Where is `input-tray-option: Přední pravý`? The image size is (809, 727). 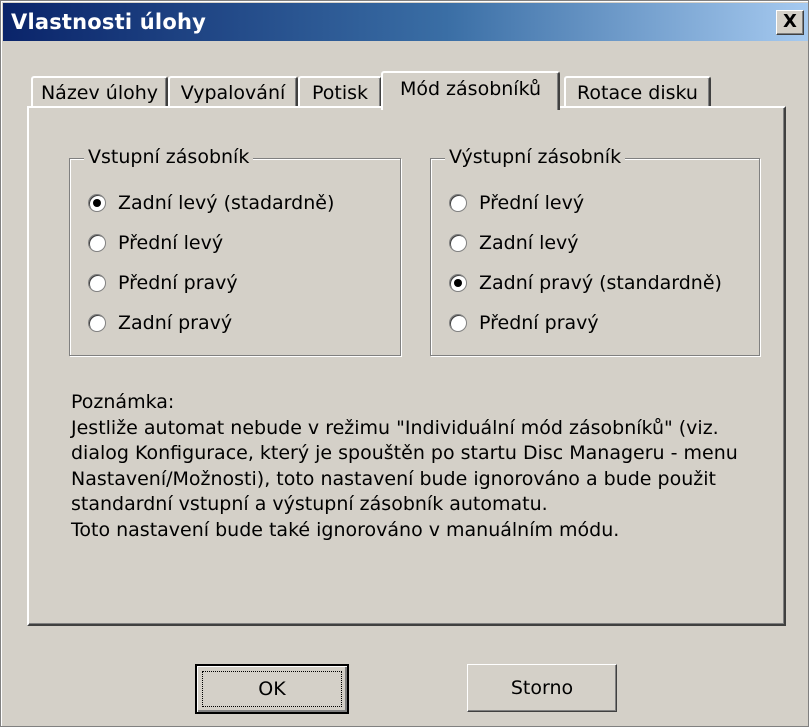 input-tray-option: Přední pravý is located at coordinates (163, 283).